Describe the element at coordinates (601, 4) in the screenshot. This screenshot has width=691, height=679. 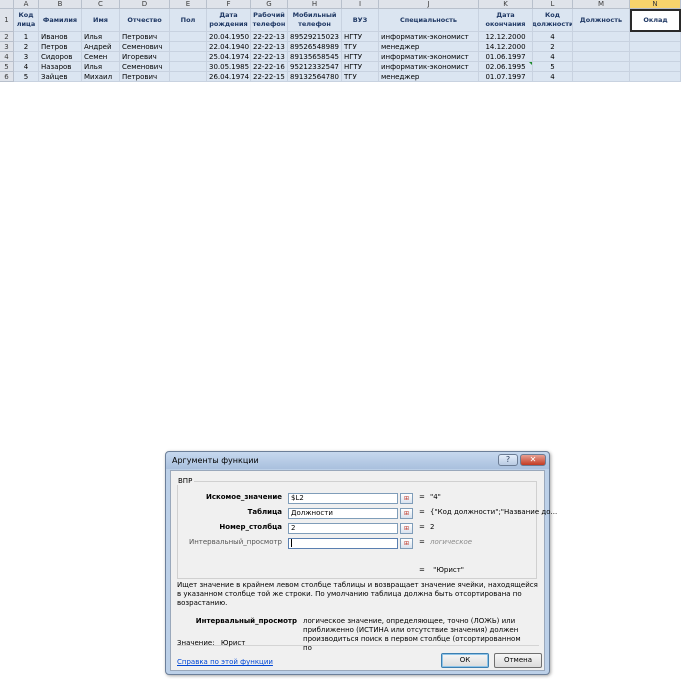
I see `column-header-m: M` at that location.